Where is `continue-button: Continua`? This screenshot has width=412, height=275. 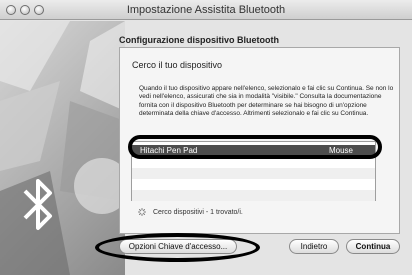 continue-button: Continua is located at coordinates (373, 246).